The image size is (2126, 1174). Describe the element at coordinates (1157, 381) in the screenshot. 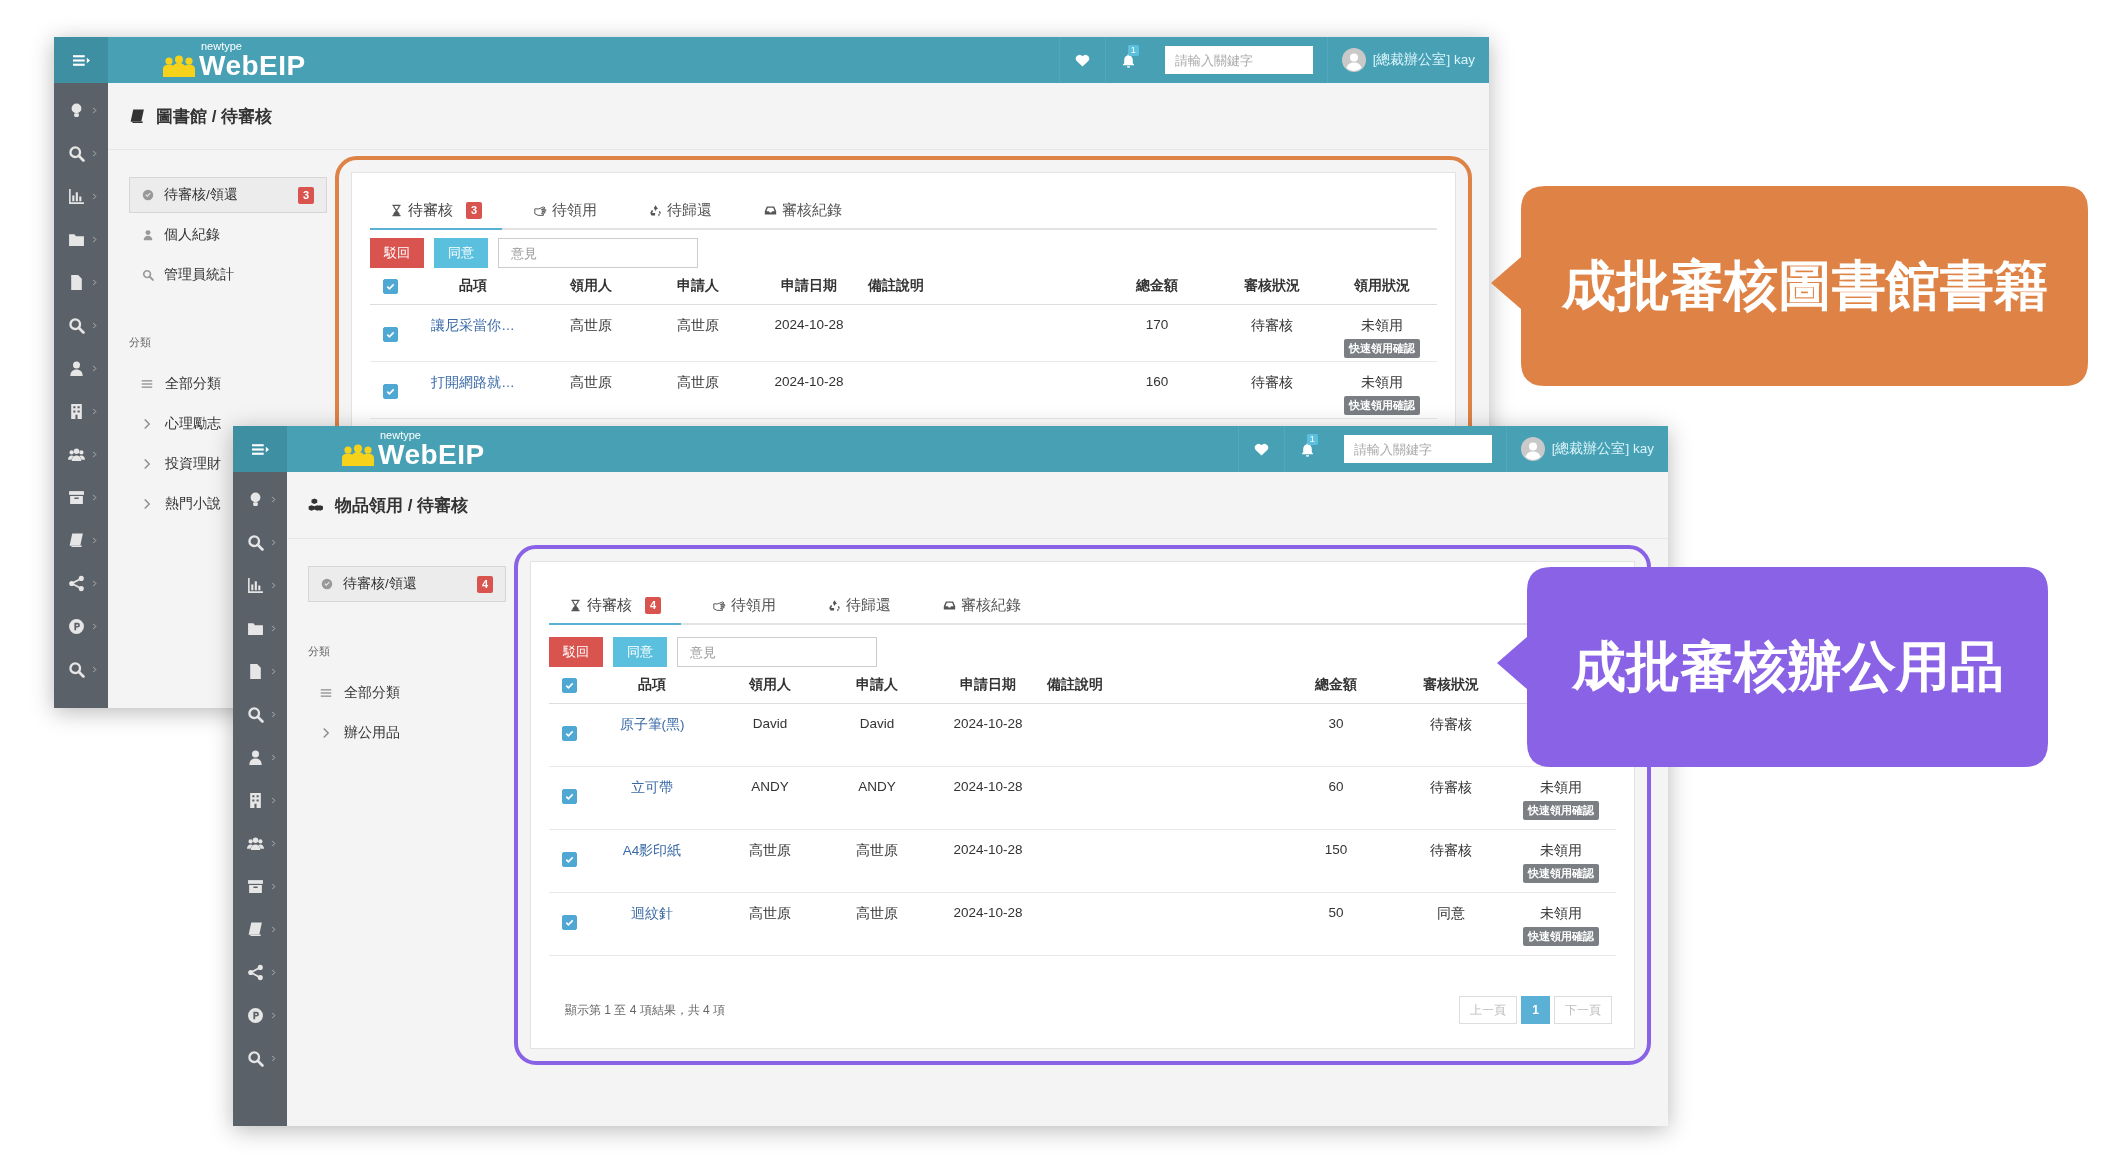

I see `table-cell: 160` at that location.